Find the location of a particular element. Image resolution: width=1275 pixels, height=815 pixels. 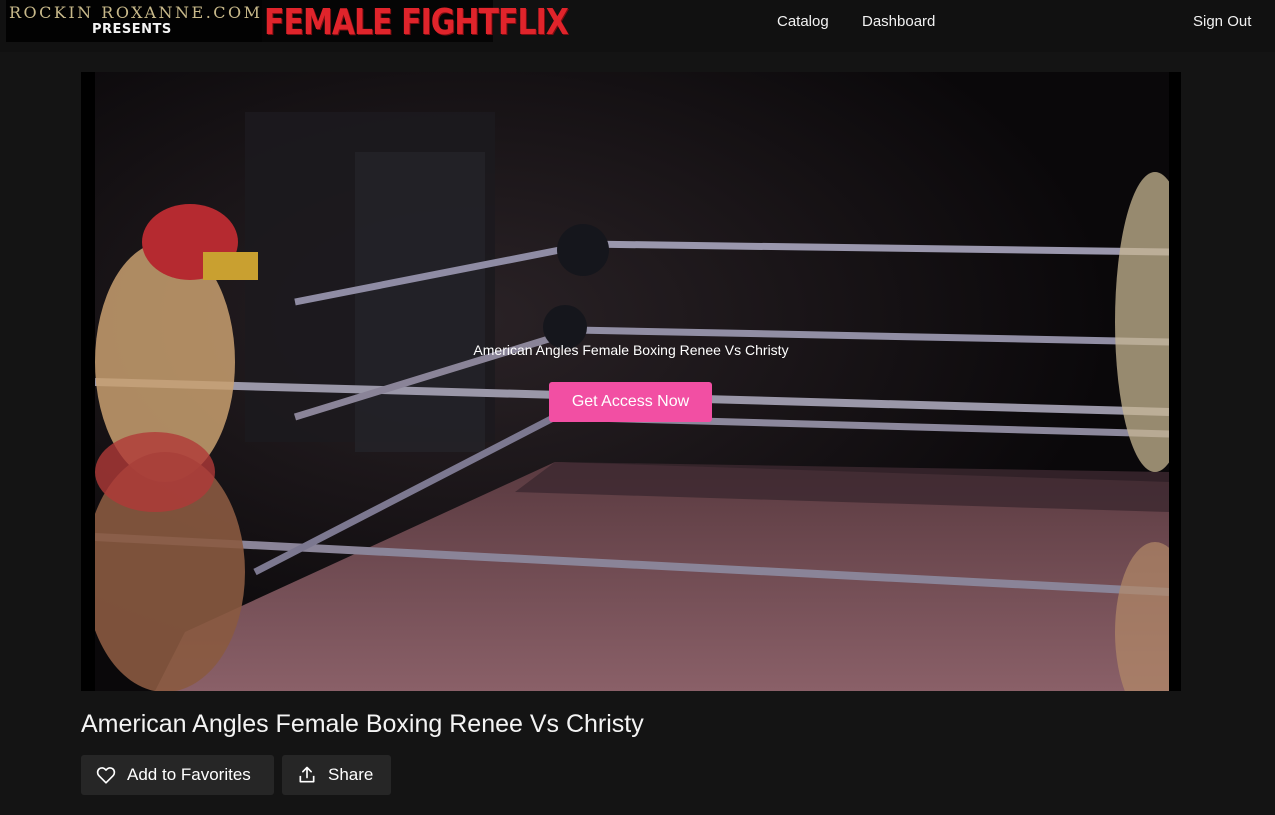

nav-link-sign-out: Sign Out is located at coordinates (1222, 21).